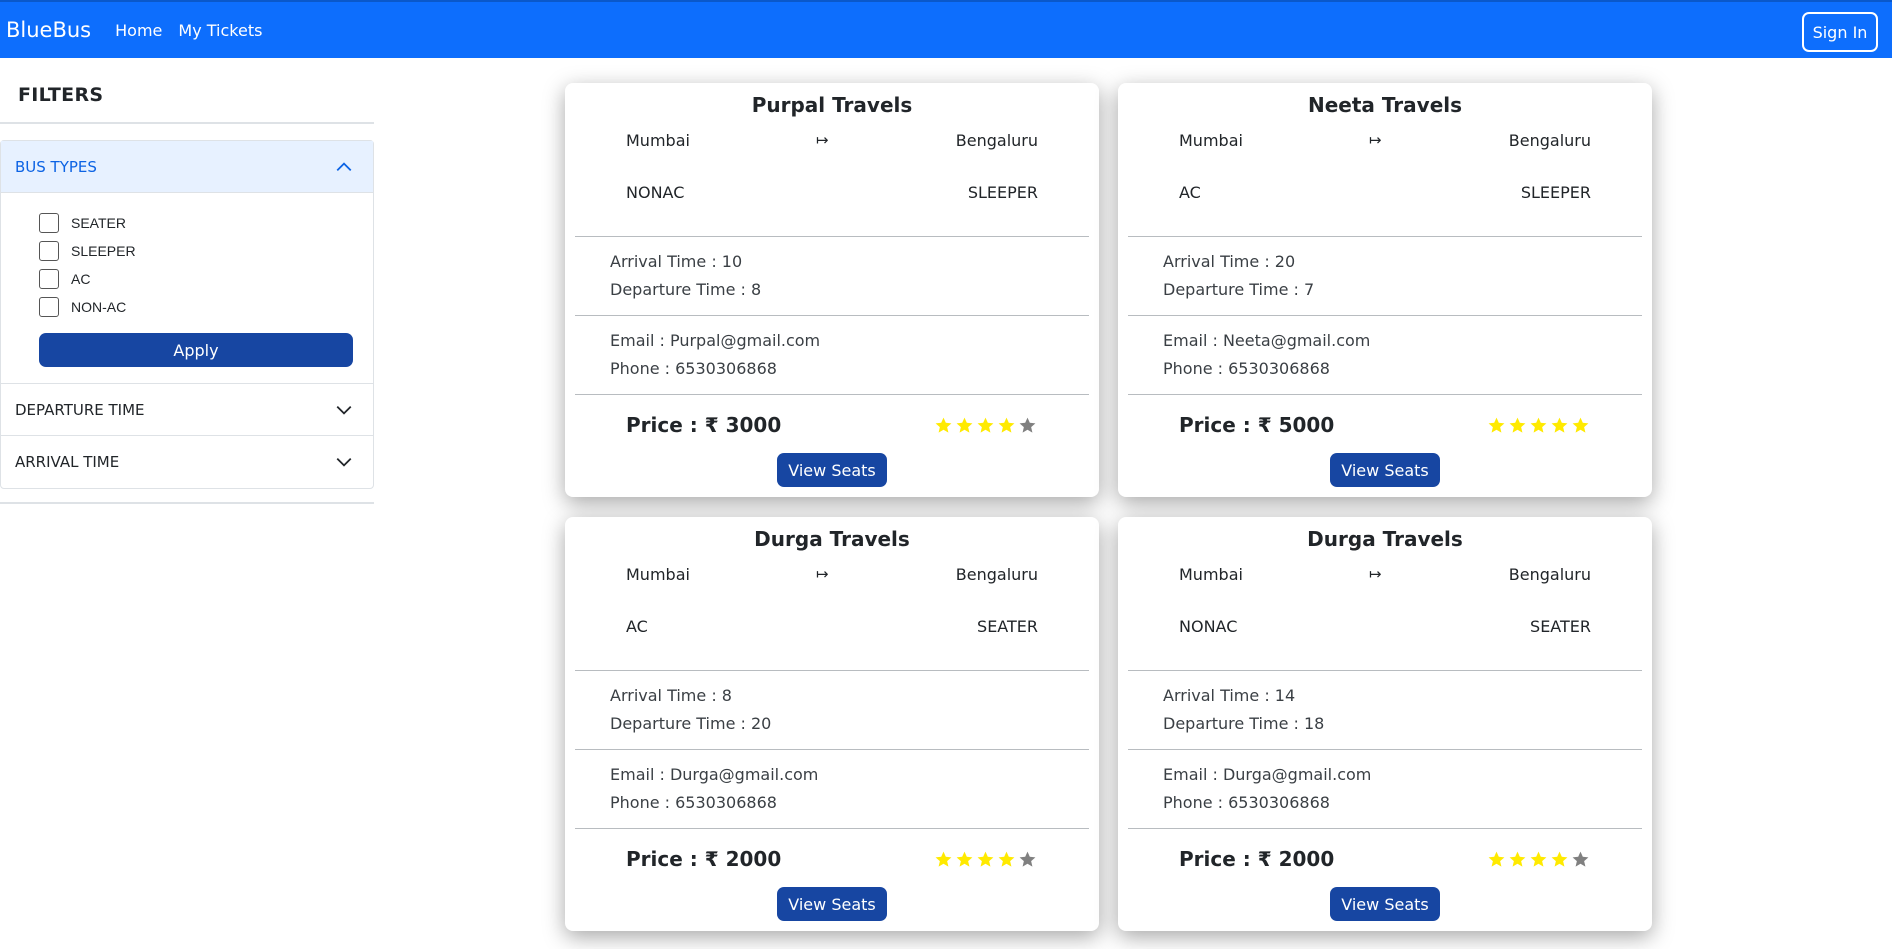  I want to click on sign-in-button: Sign In, so click(1840, 32).